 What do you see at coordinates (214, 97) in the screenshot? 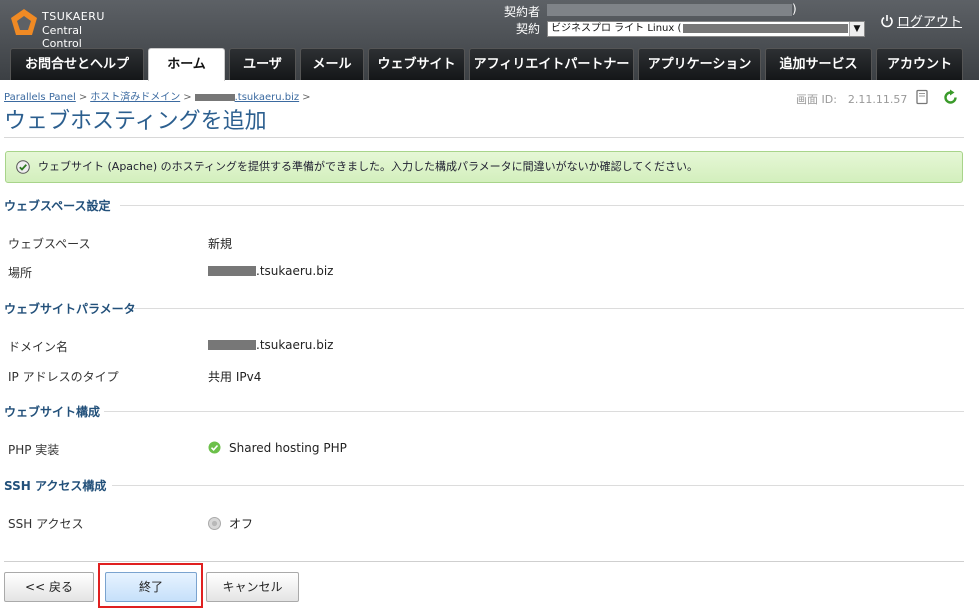
I see `breadcrumb-domain-redacted` at bounding box center [214, 97].